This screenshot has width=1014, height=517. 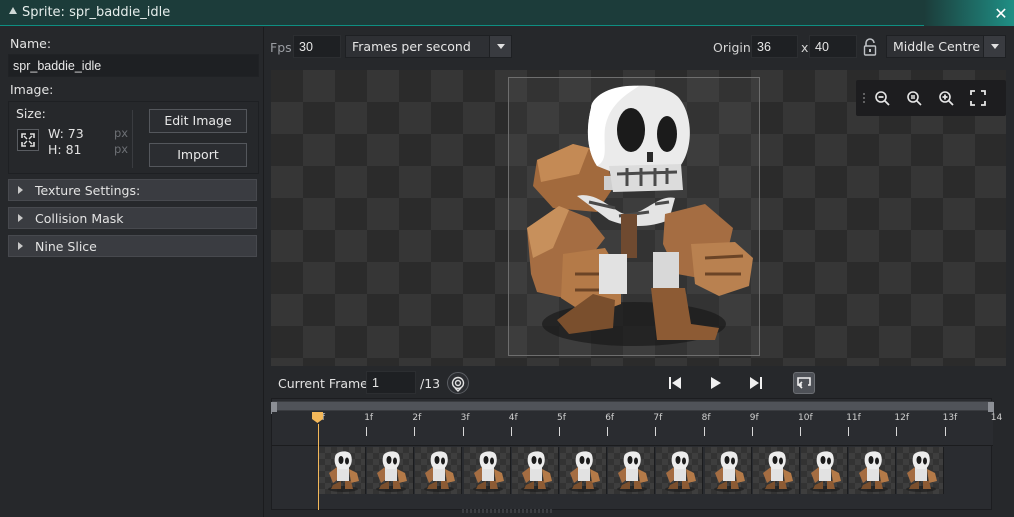 I want to click on current-frame-label: Current Frame:, so click(x=325, y=383).